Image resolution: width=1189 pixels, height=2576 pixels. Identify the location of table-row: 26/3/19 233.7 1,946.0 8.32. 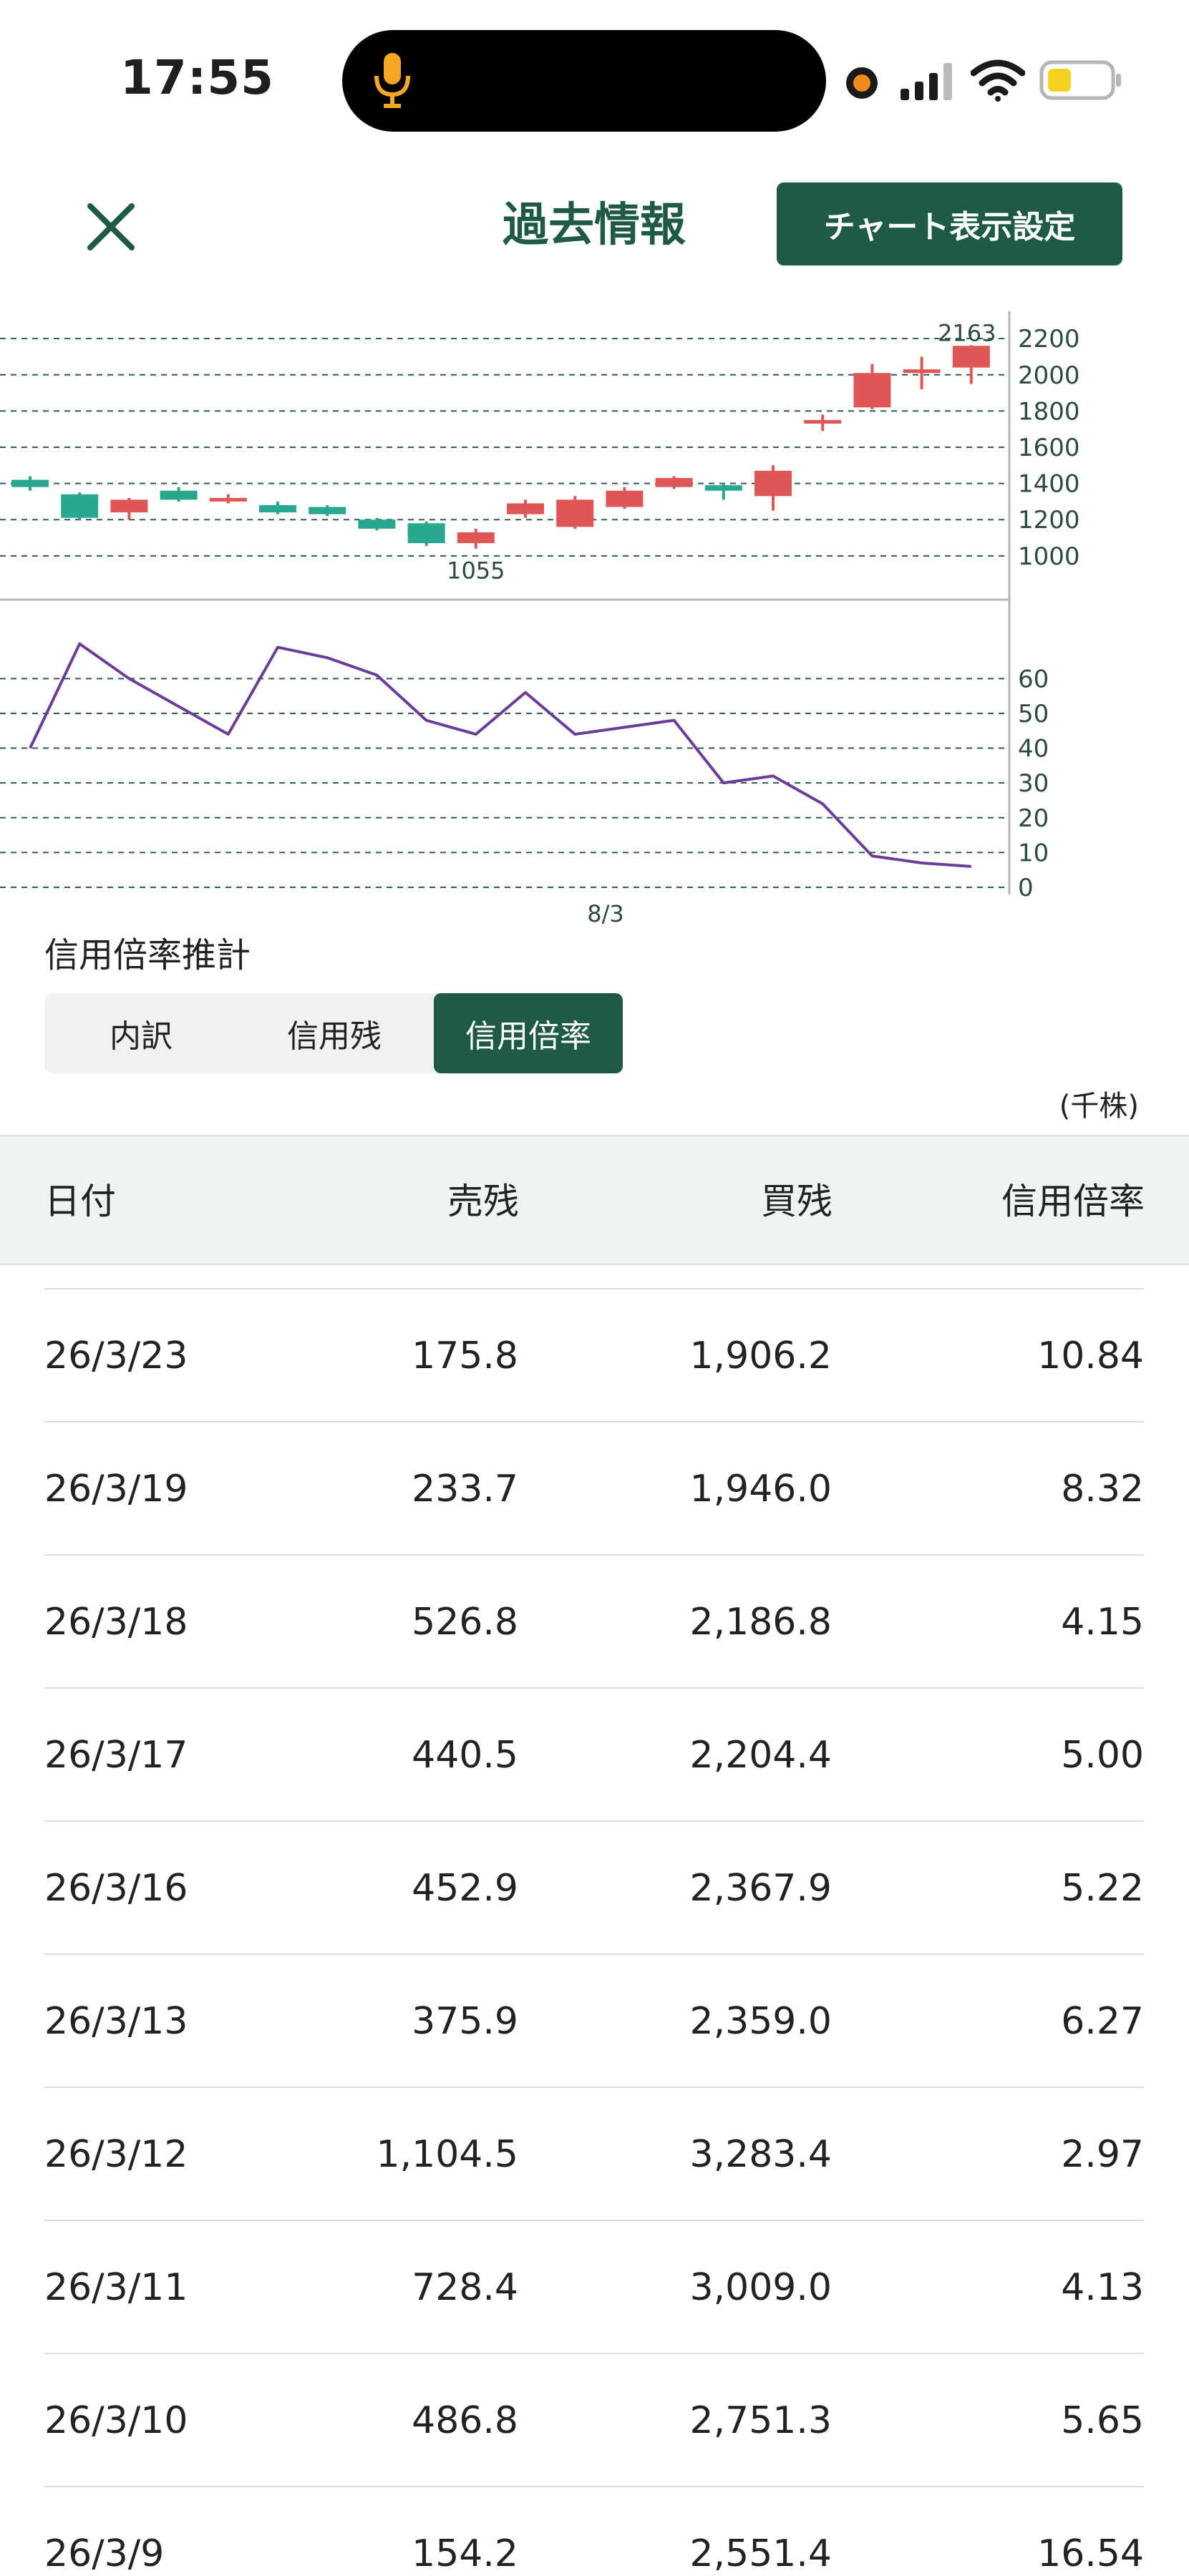
(594, 1487).